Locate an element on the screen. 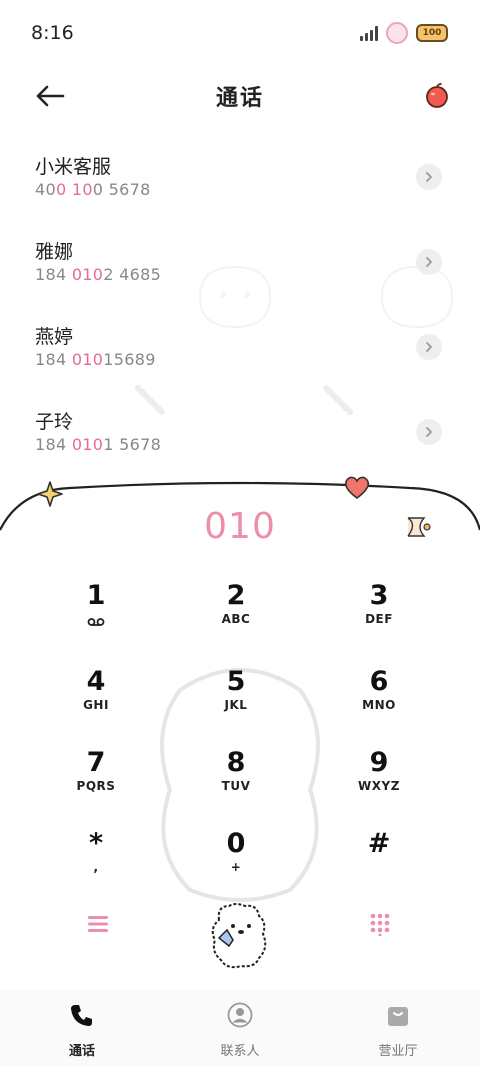 The height and width of the screenshot is (1067, 480). bottom-nav: 通话 联系人 营业厅 is located at coordinates (240, 1028).